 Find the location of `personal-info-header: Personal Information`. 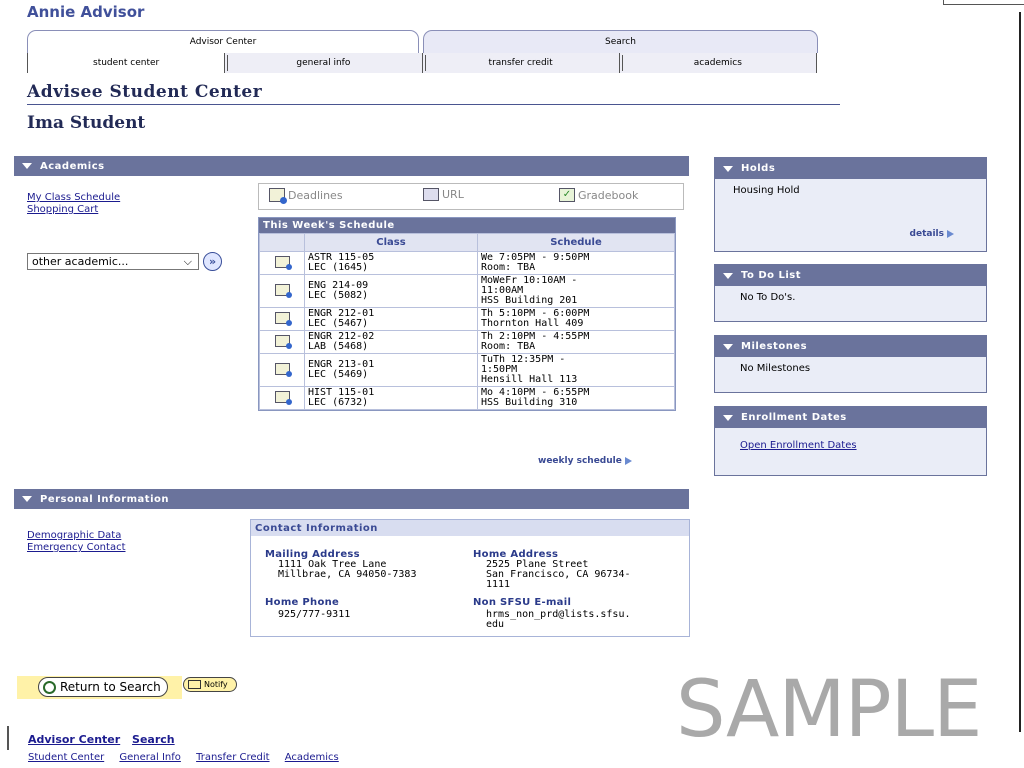

personal-info-header: Personal Information is located at coordinates (351, 499).